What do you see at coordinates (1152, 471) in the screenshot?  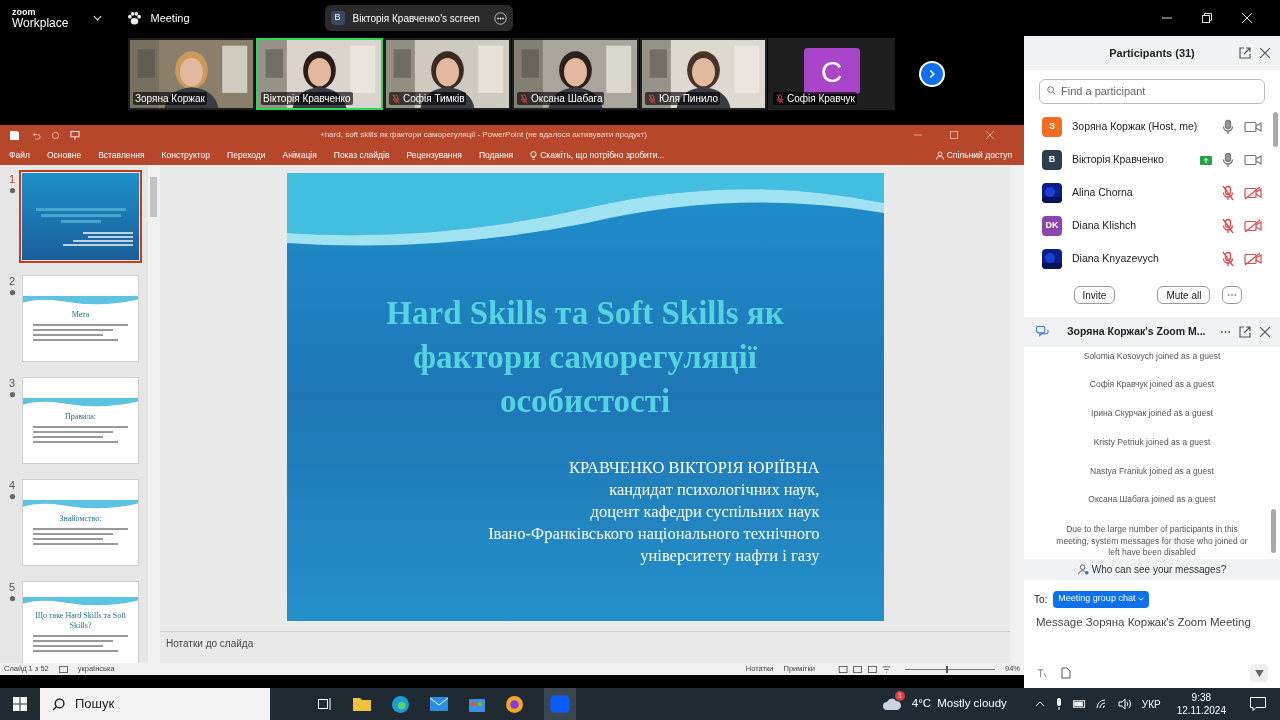 I see `system-message: Nastya Franiuk joined as a guest` at bounding box center [1152, 471].